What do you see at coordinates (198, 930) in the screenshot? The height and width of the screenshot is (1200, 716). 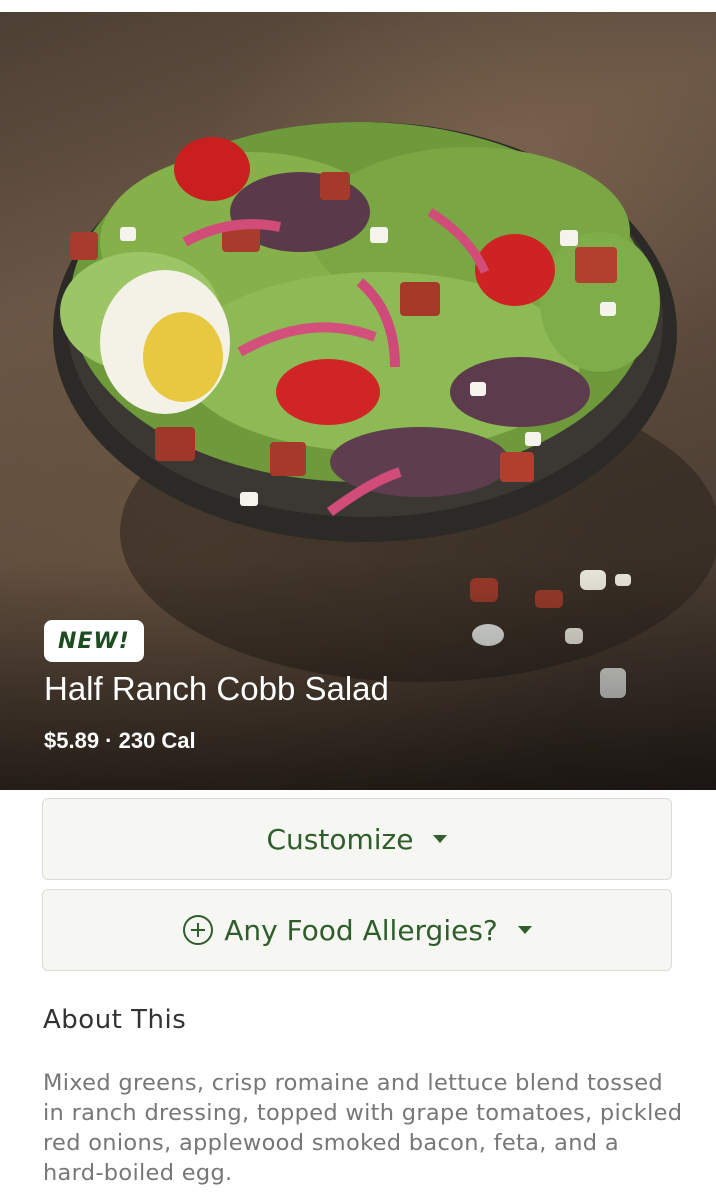 I see `plus-circle-icon` at bounding box center [198, 930].